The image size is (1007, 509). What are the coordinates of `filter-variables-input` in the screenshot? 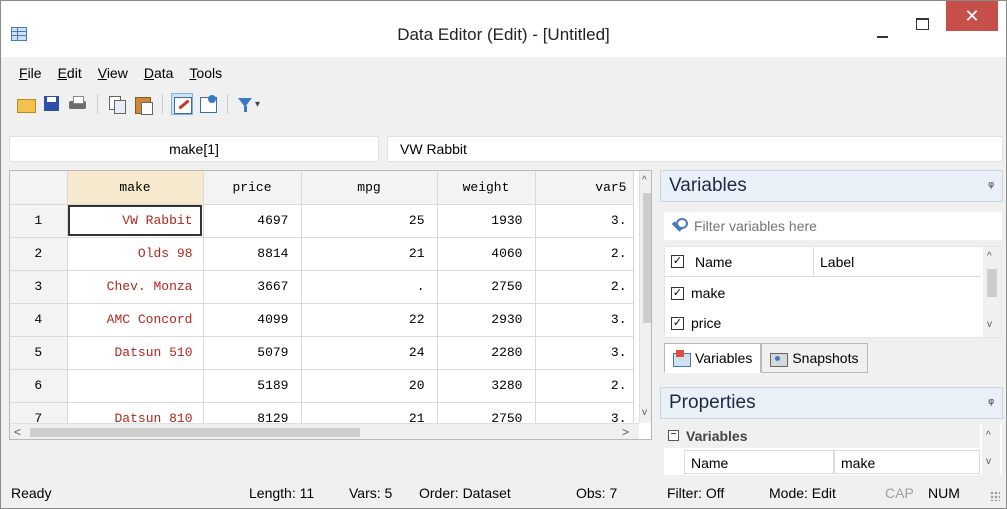 It's located at (844, 226).